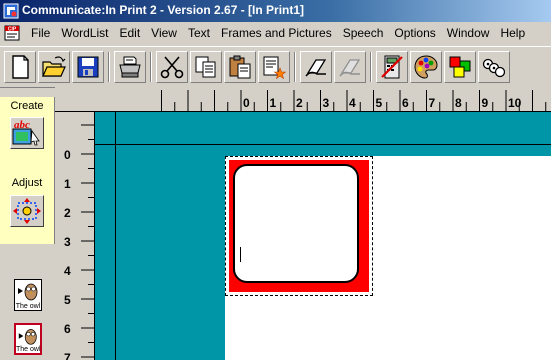  Describe the element at coordinates (79, 242) in the screenshot. I see `vertical-ruler-ticks: 0 1 2 3 4 5 6 7` at that location.